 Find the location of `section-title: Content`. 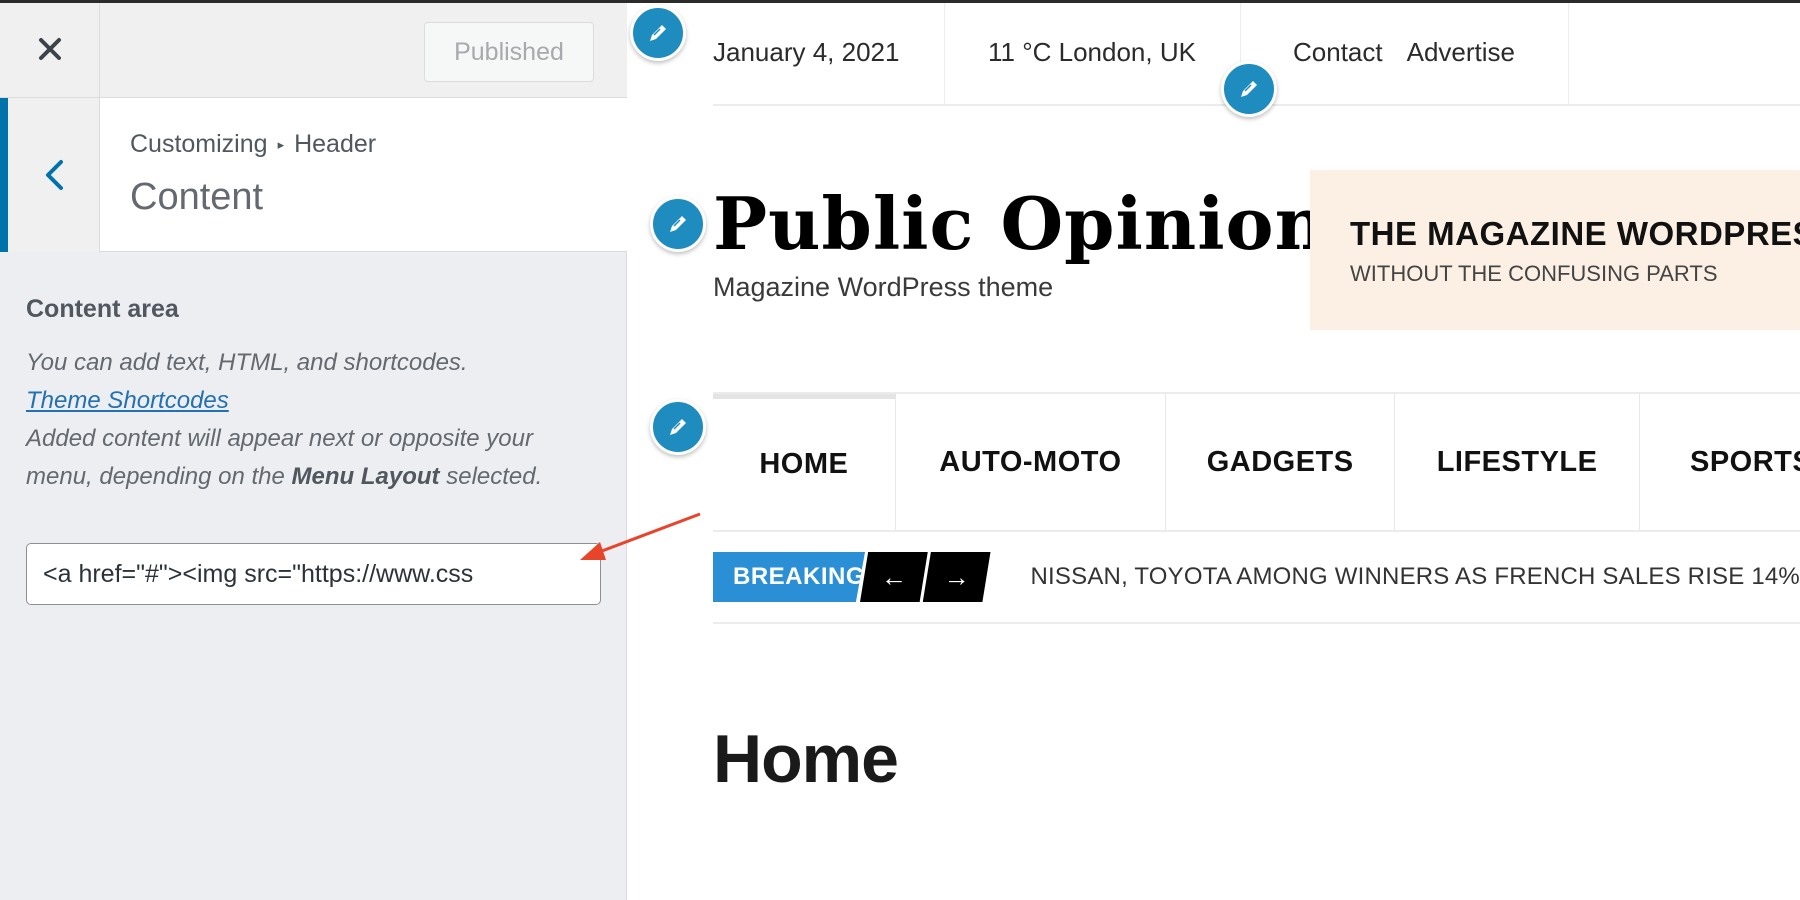

section-title: Content is located at coordinates (197, 197).